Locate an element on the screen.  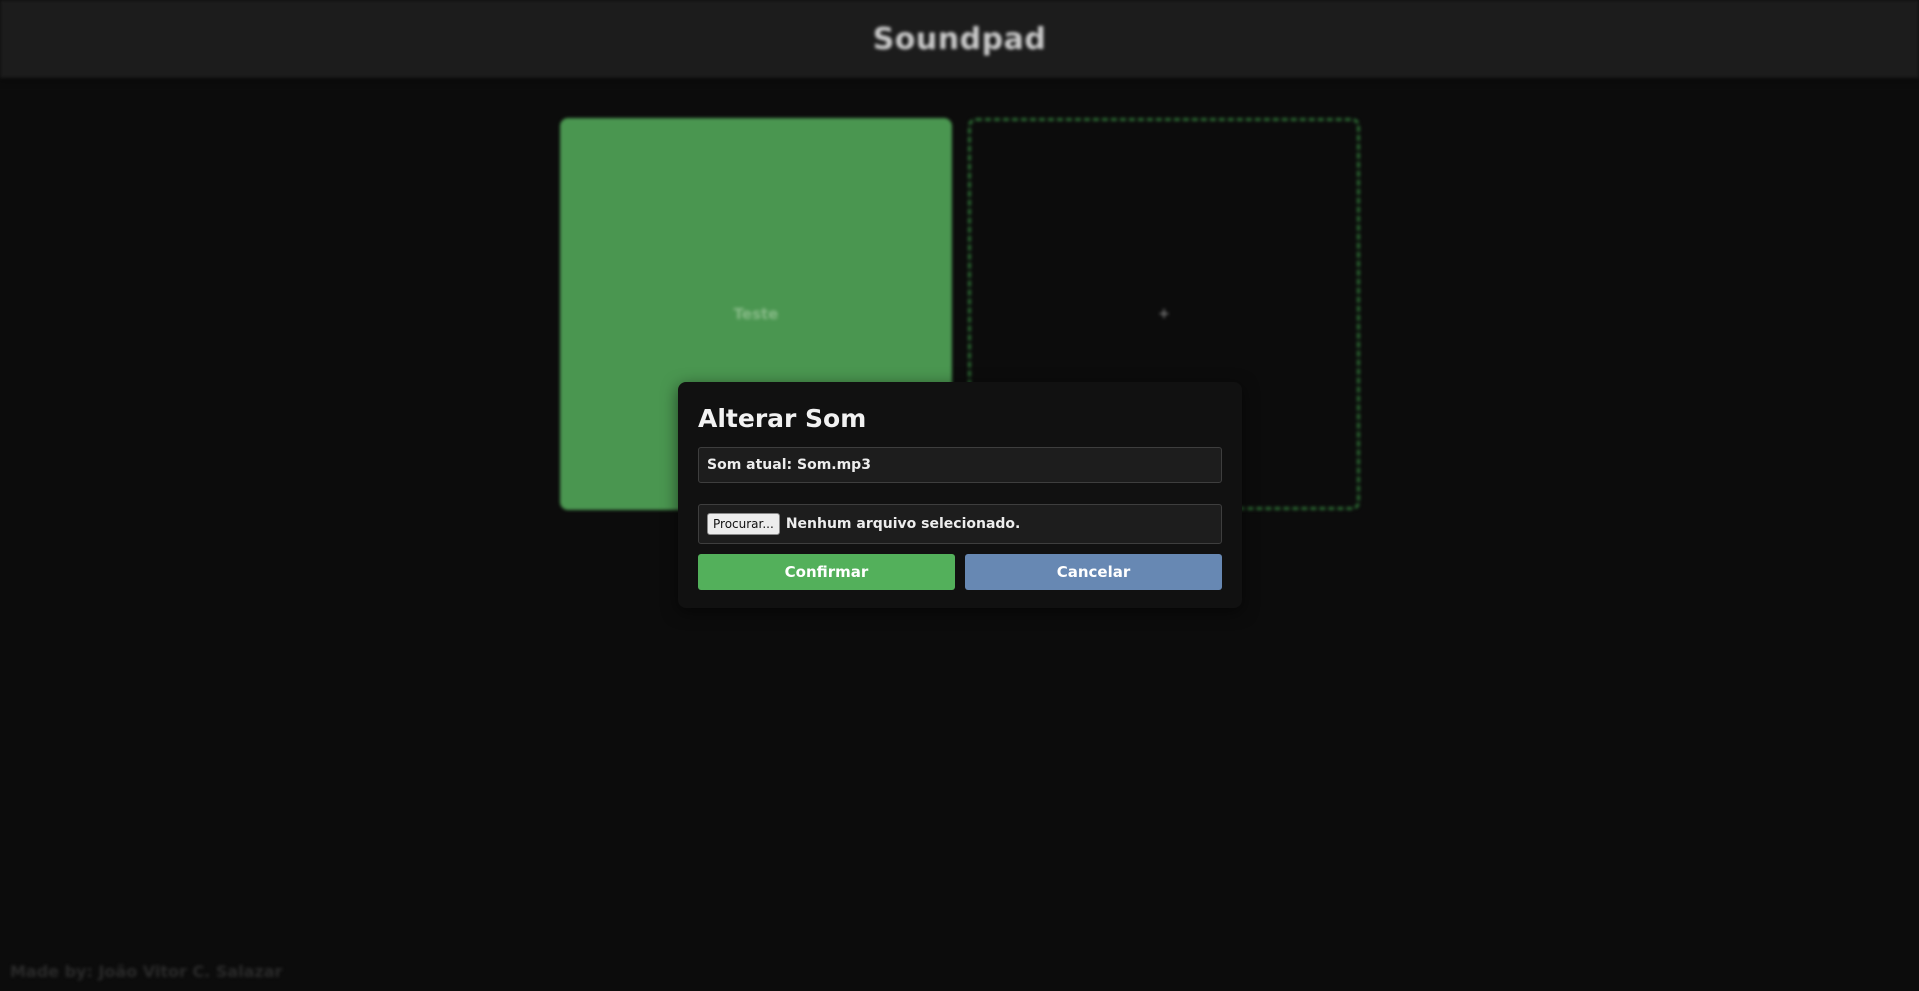
file-status-text: Nenhum arquivo selecionado. is located at coordinates (903, 524).